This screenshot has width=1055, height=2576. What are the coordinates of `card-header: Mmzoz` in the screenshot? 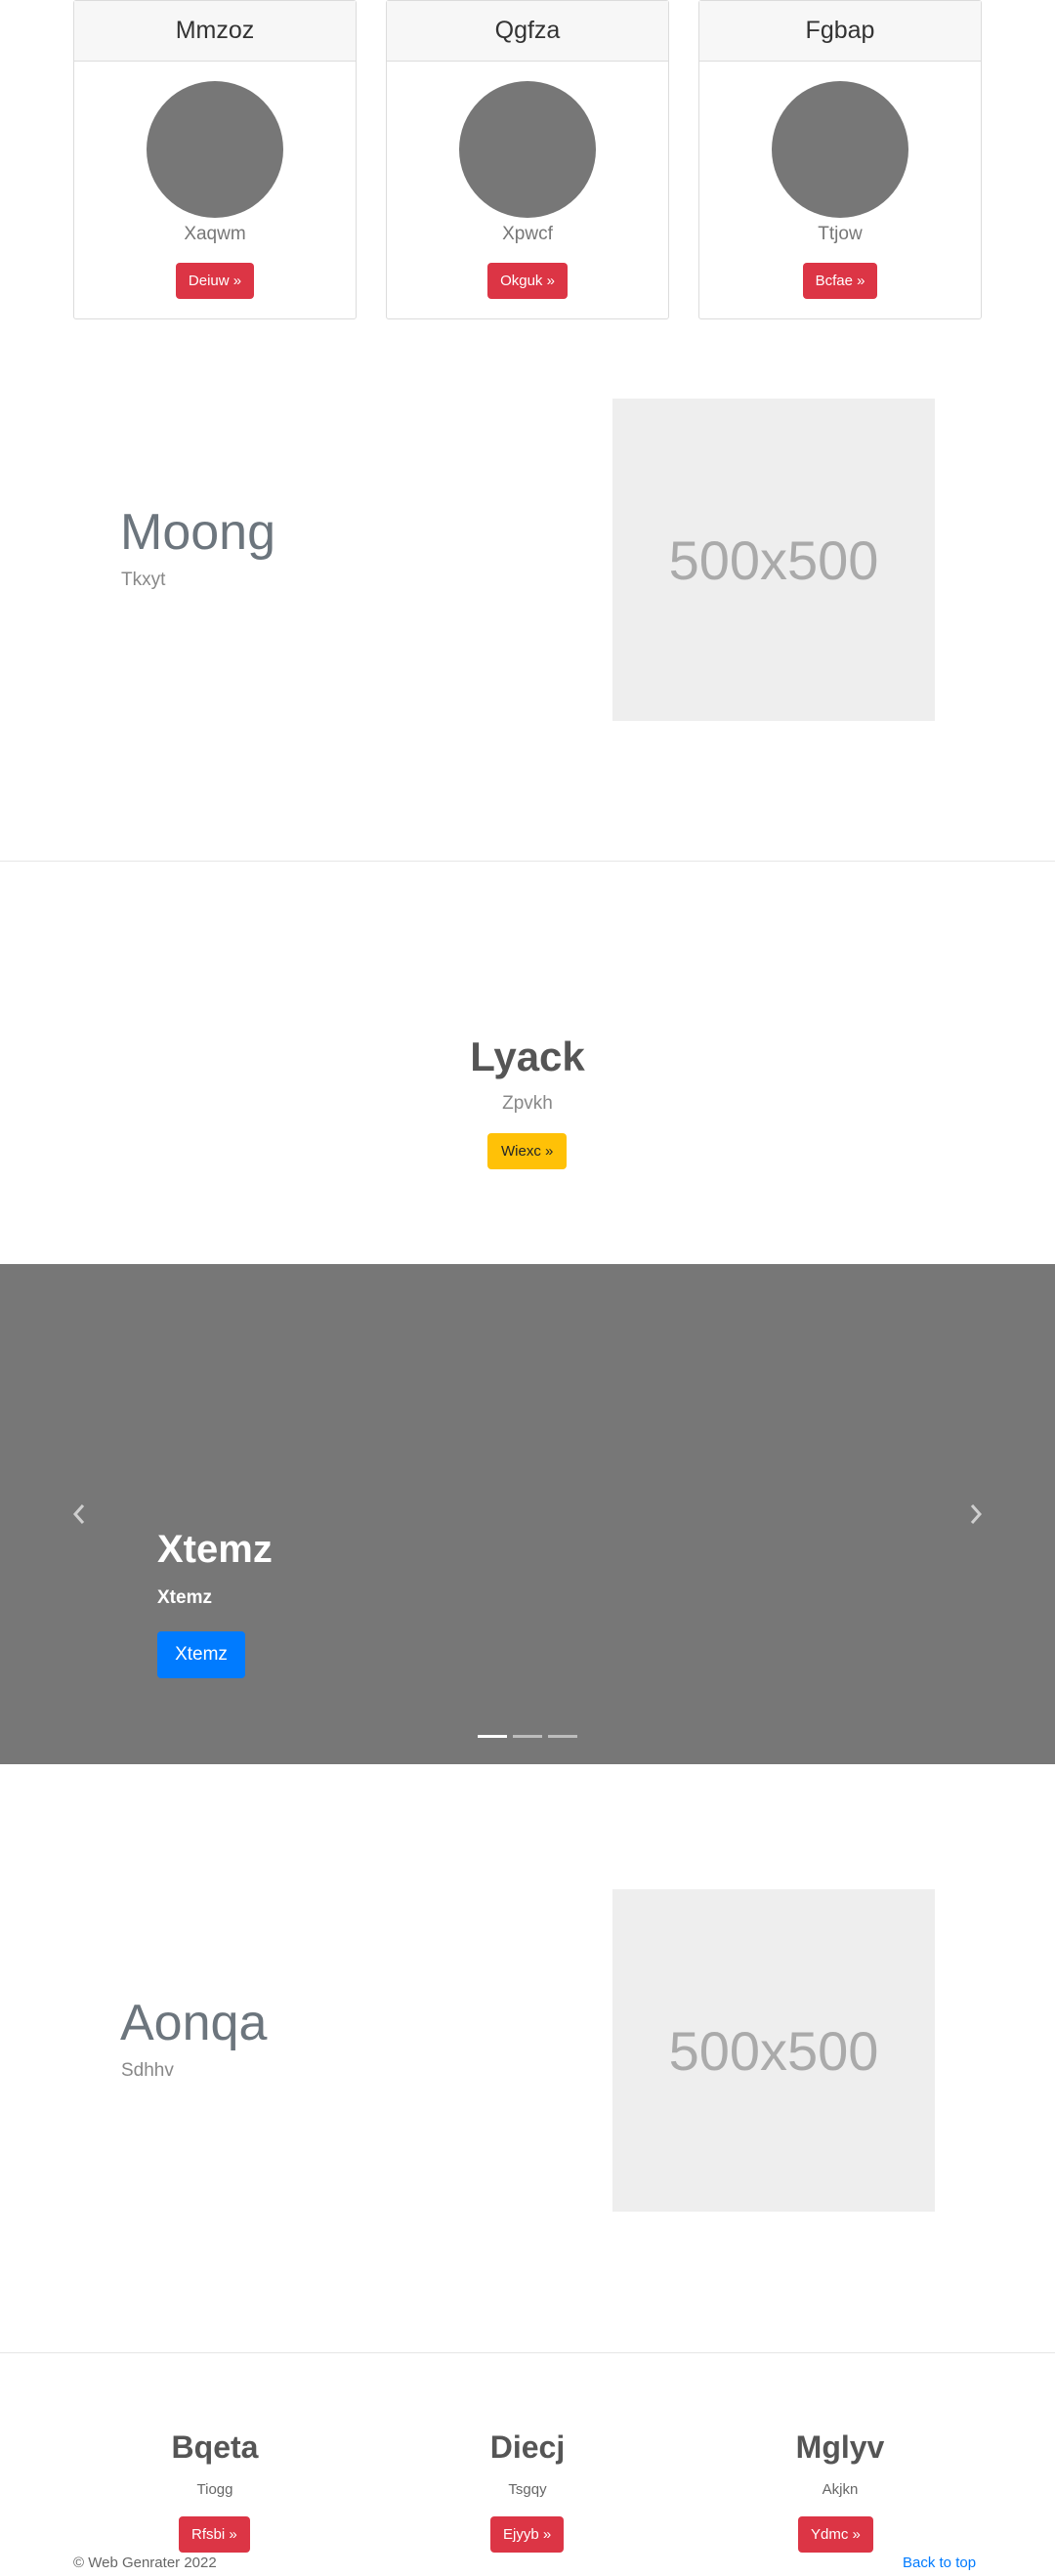 It's located at (215, 31).